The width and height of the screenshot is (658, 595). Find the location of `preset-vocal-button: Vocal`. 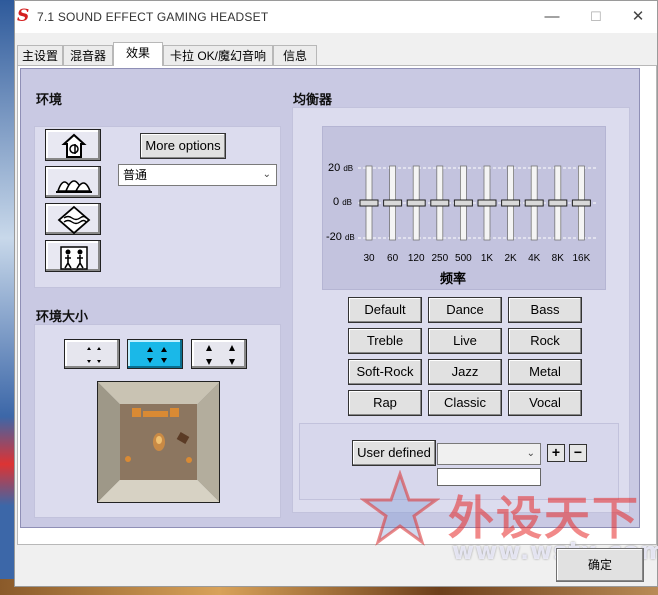

preset-vocal-button: Vocal is located at coordinates (545, 403).